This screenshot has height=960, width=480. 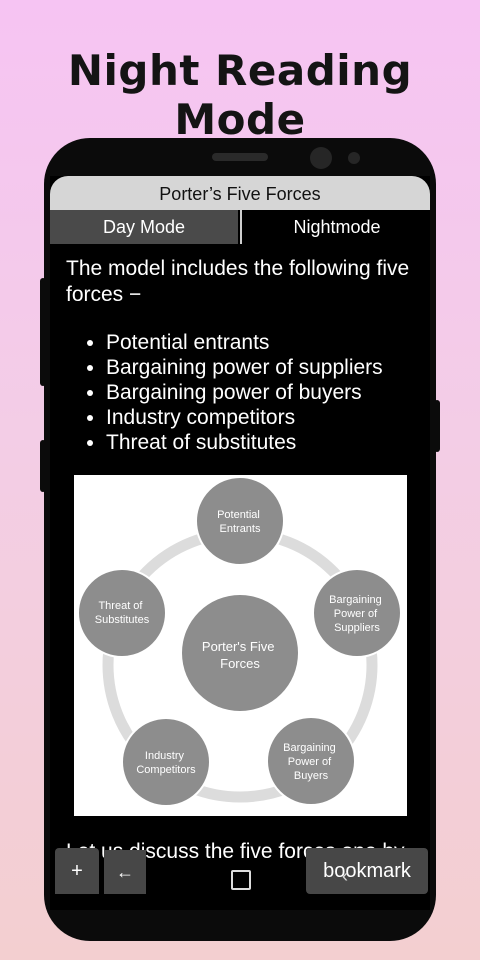 I want to click on front-camera, so click(x=321, y=158).